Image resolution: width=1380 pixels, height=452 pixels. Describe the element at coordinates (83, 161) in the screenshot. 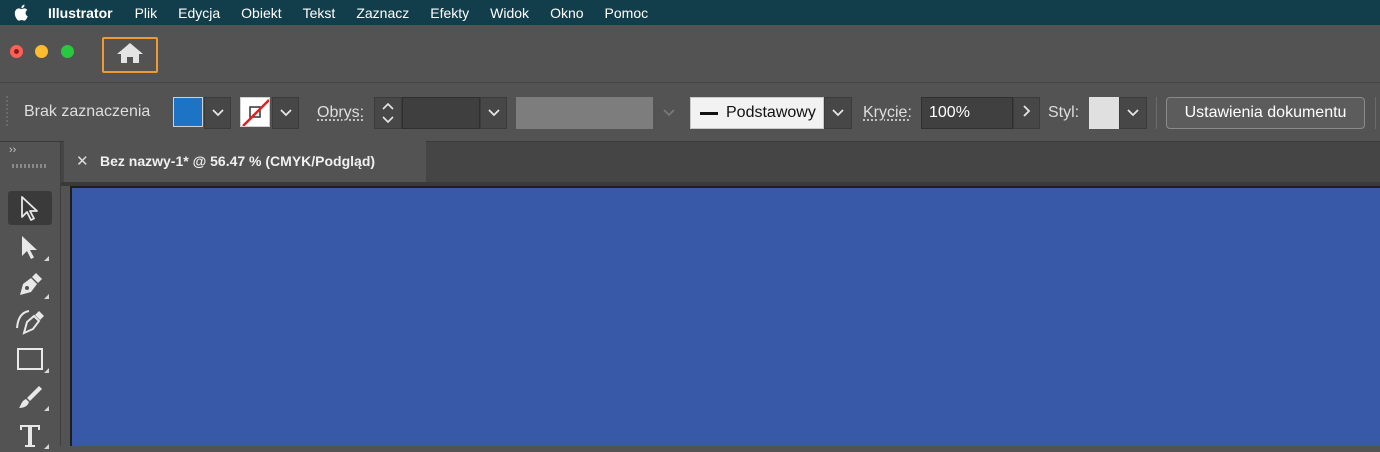

I see `close-tab-icon: ✕` at that location.